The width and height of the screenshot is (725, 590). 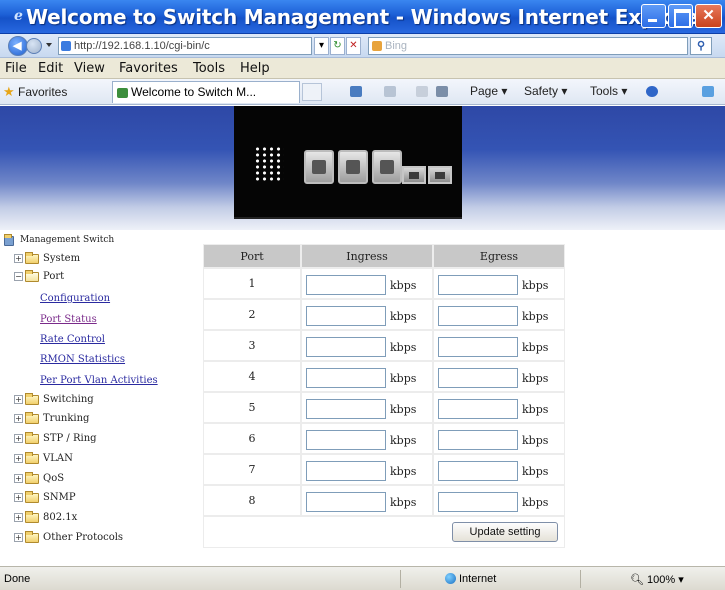 I want to click on menu-edit: Edit, so click(x=50, y=68).